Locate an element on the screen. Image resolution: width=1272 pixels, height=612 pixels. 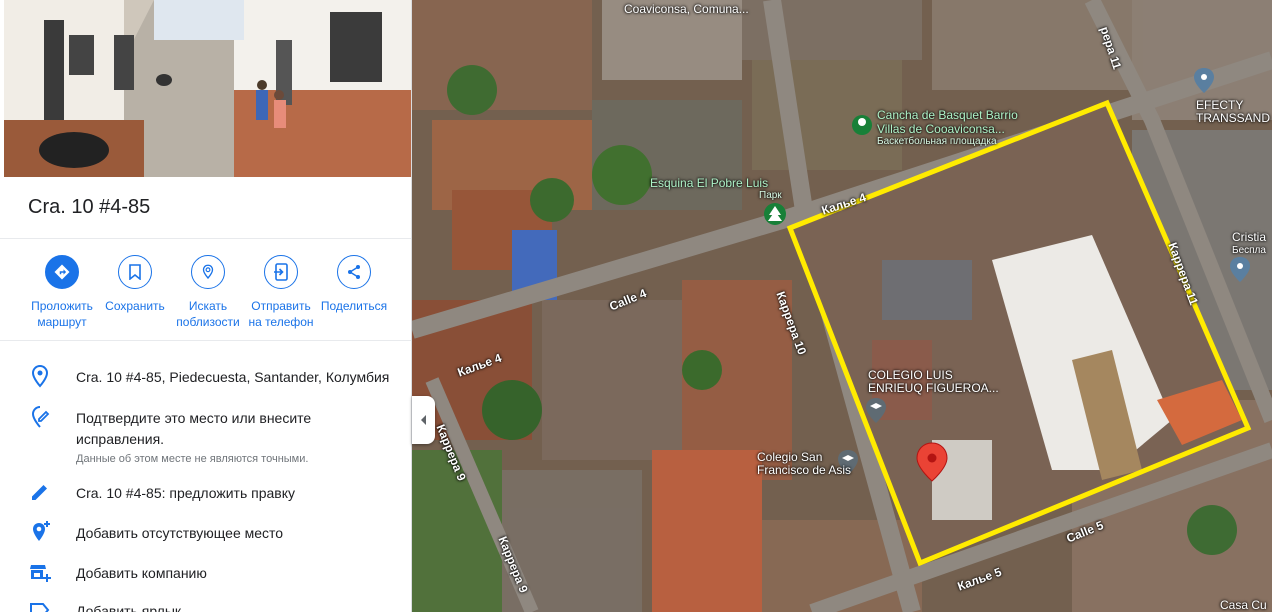
directions-button: Проложить маршрут is located at coordinates (62, 292).